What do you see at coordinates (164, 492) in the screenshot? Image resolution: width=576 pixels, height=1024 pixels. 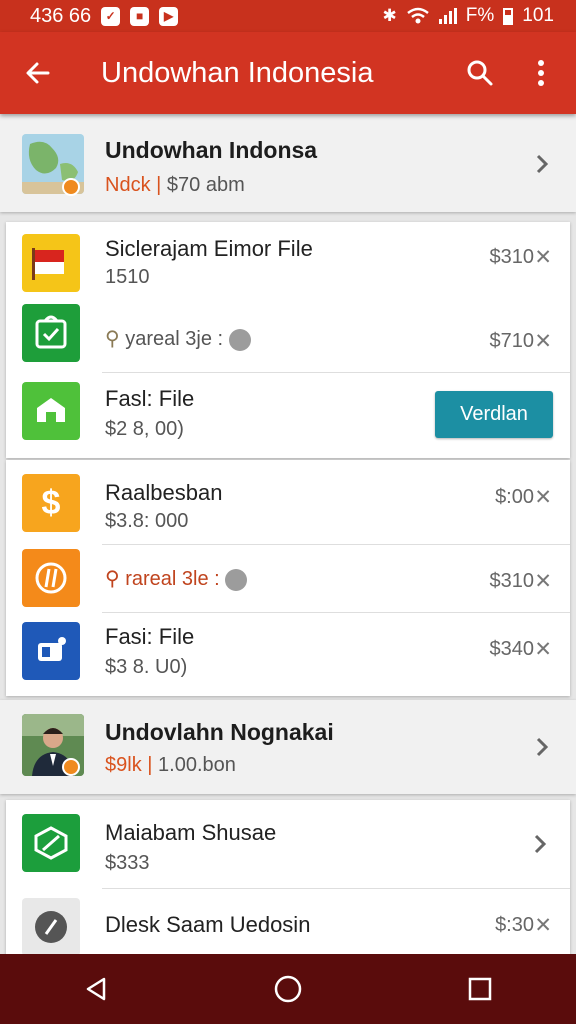 I see `list-item-title: Raalbesban` at bounding box center [164, 492].